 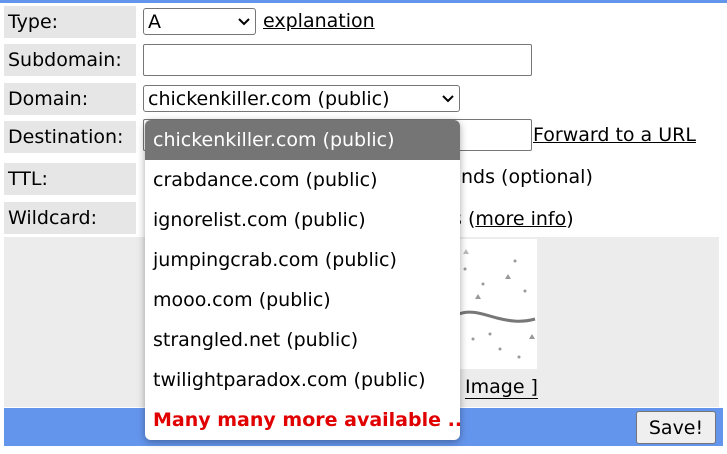 What do you see at coordinates (676, 427) in the screenshot?
I see `save-button: Save!` at bounding box center [676, 427].